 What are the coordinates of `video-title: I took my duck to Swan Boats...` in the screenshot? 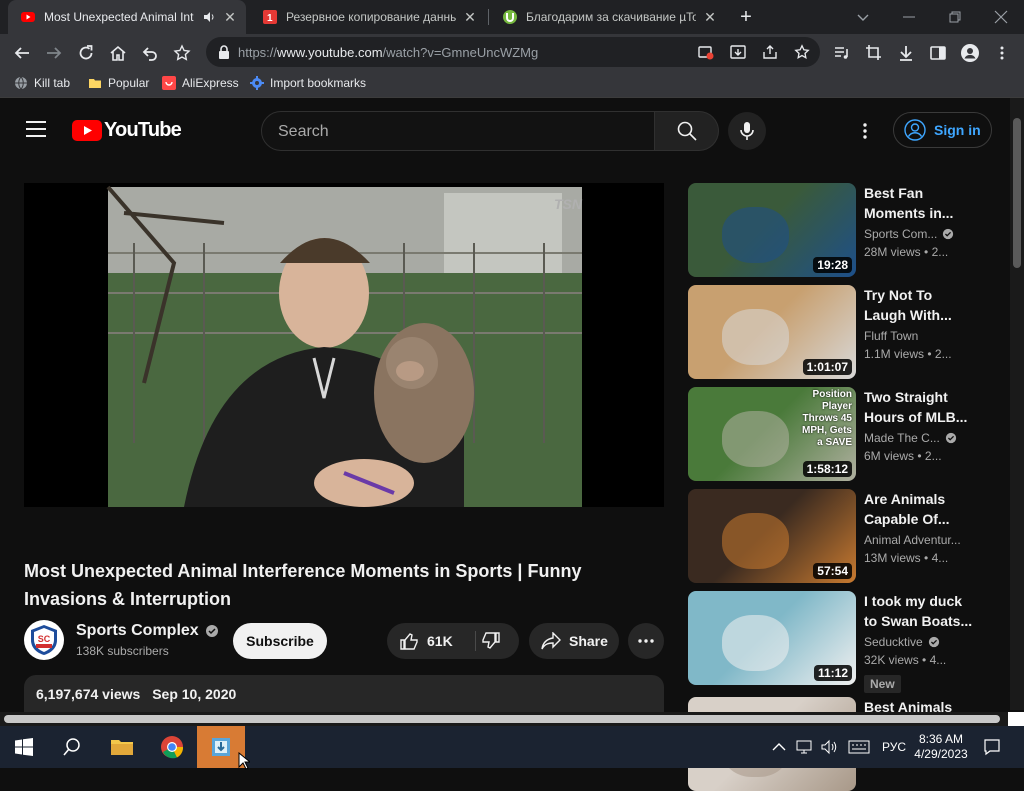 It's located at (919, 611).